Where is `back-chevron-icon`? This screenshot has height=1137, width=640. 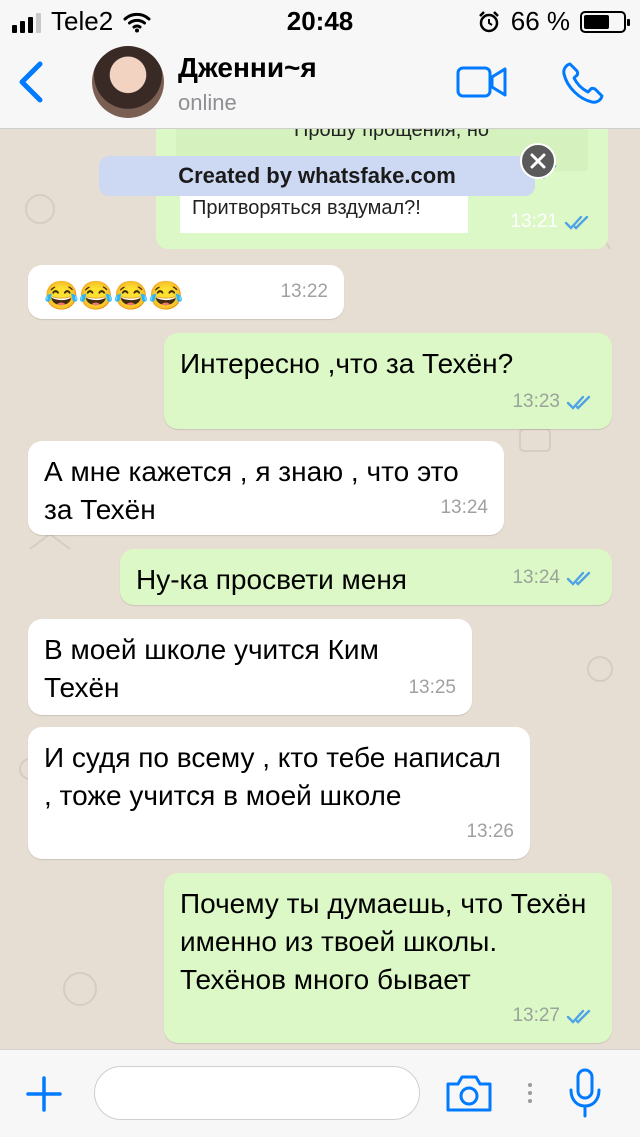 back-chevron-icon is located at coordinates (30, 82).